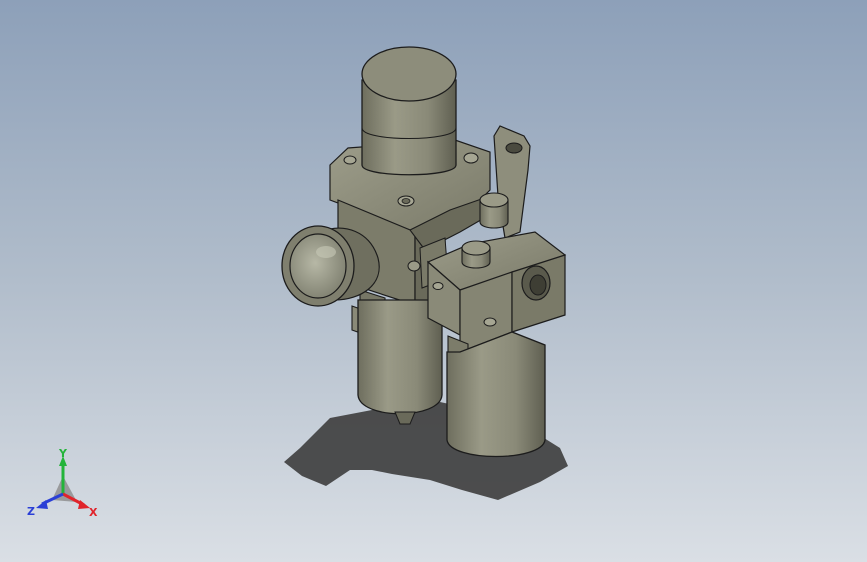  I want to click on x-axis-label: X, so click(93, 512).